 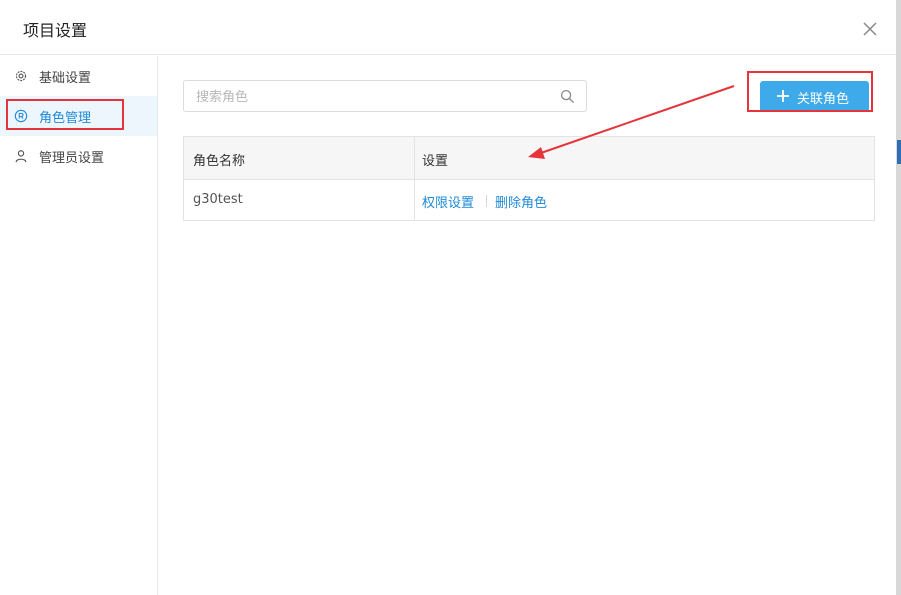 What do you see at coordinates (898, 297) in the screenshot?
I see `background-window-edge` at bounding box center [898, 297].